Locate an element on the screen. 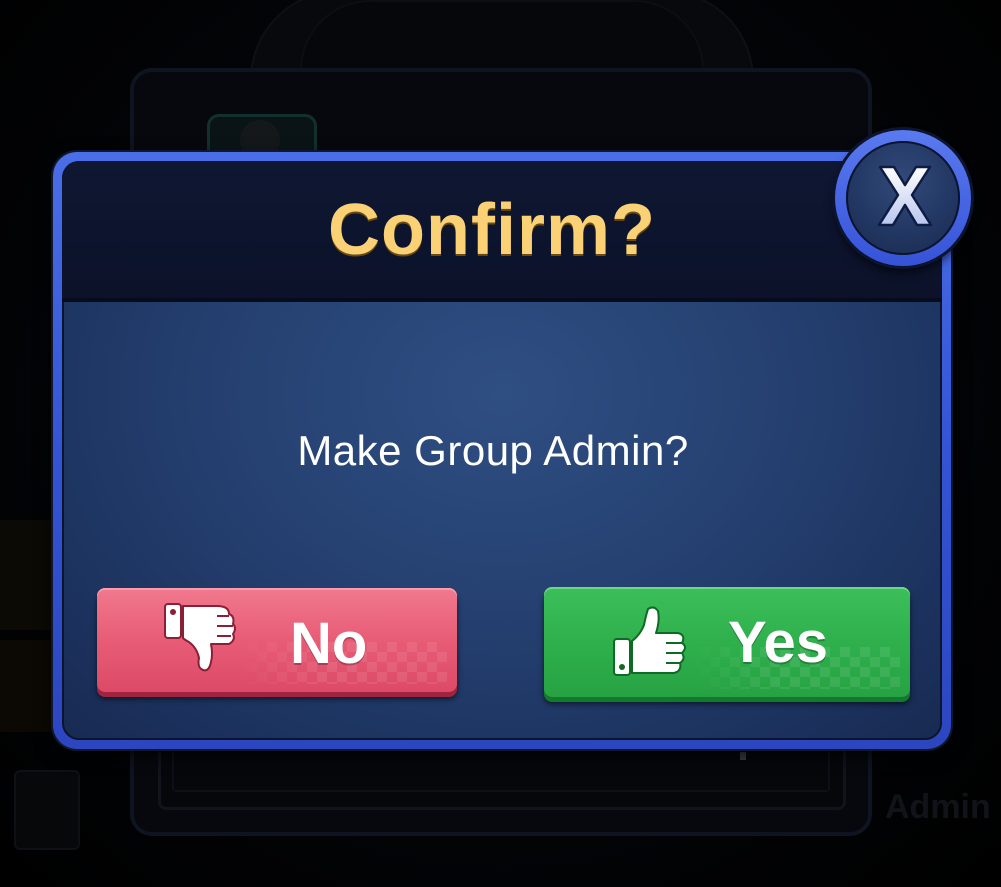 This screenshot has height=887, width=1001. close-icon is located at coordinates (905, 196).